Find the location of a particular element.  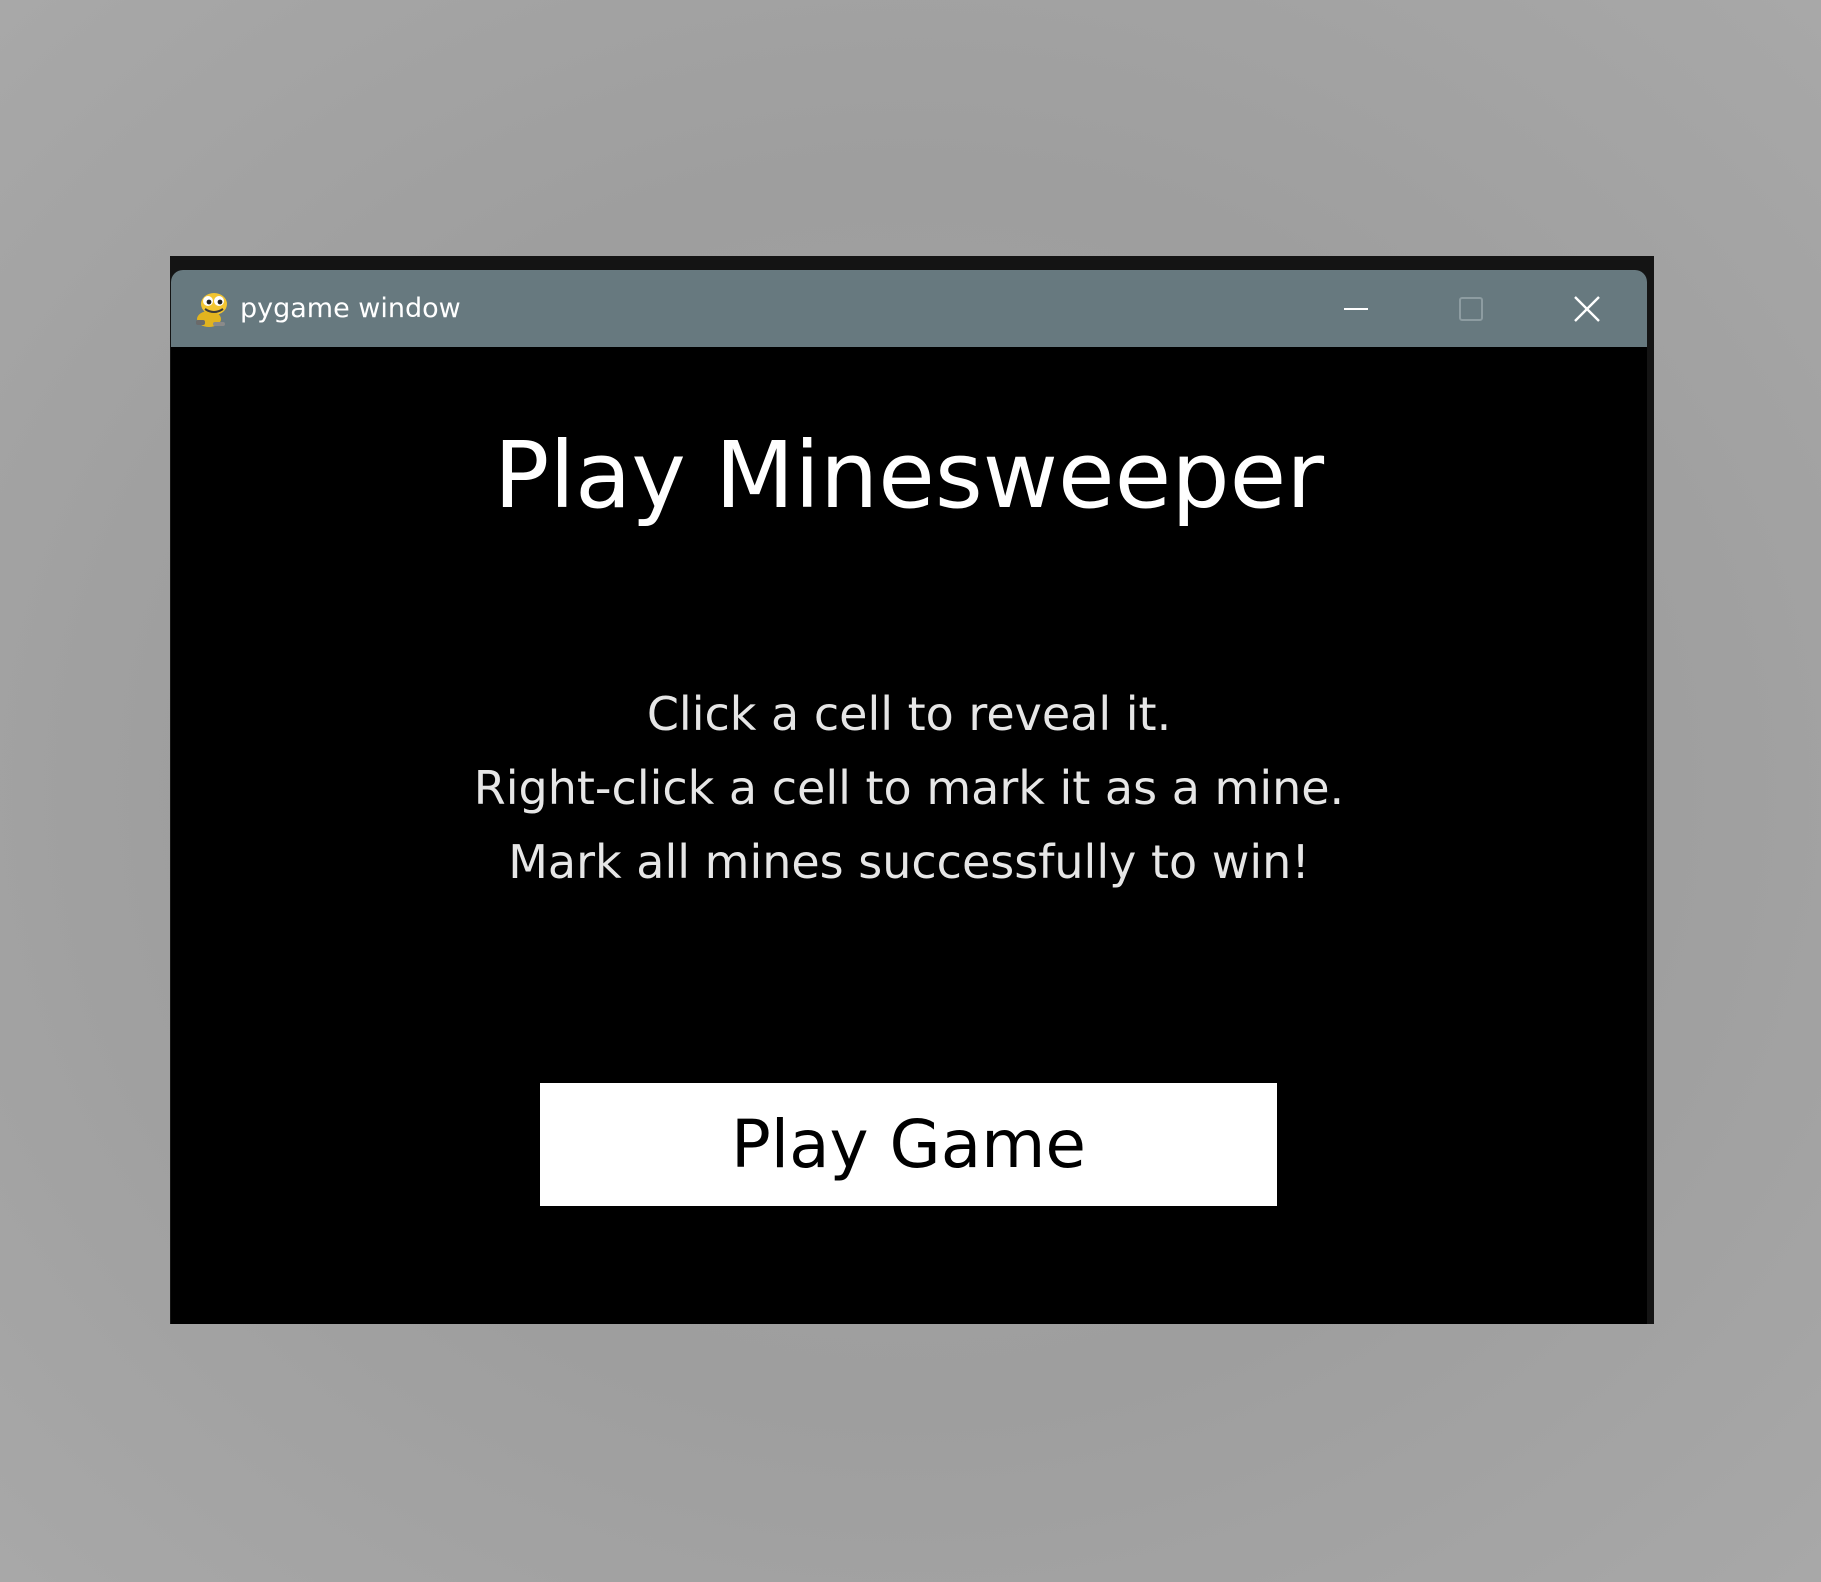

pygame-snake-icon is located at coordinates (213, 310).